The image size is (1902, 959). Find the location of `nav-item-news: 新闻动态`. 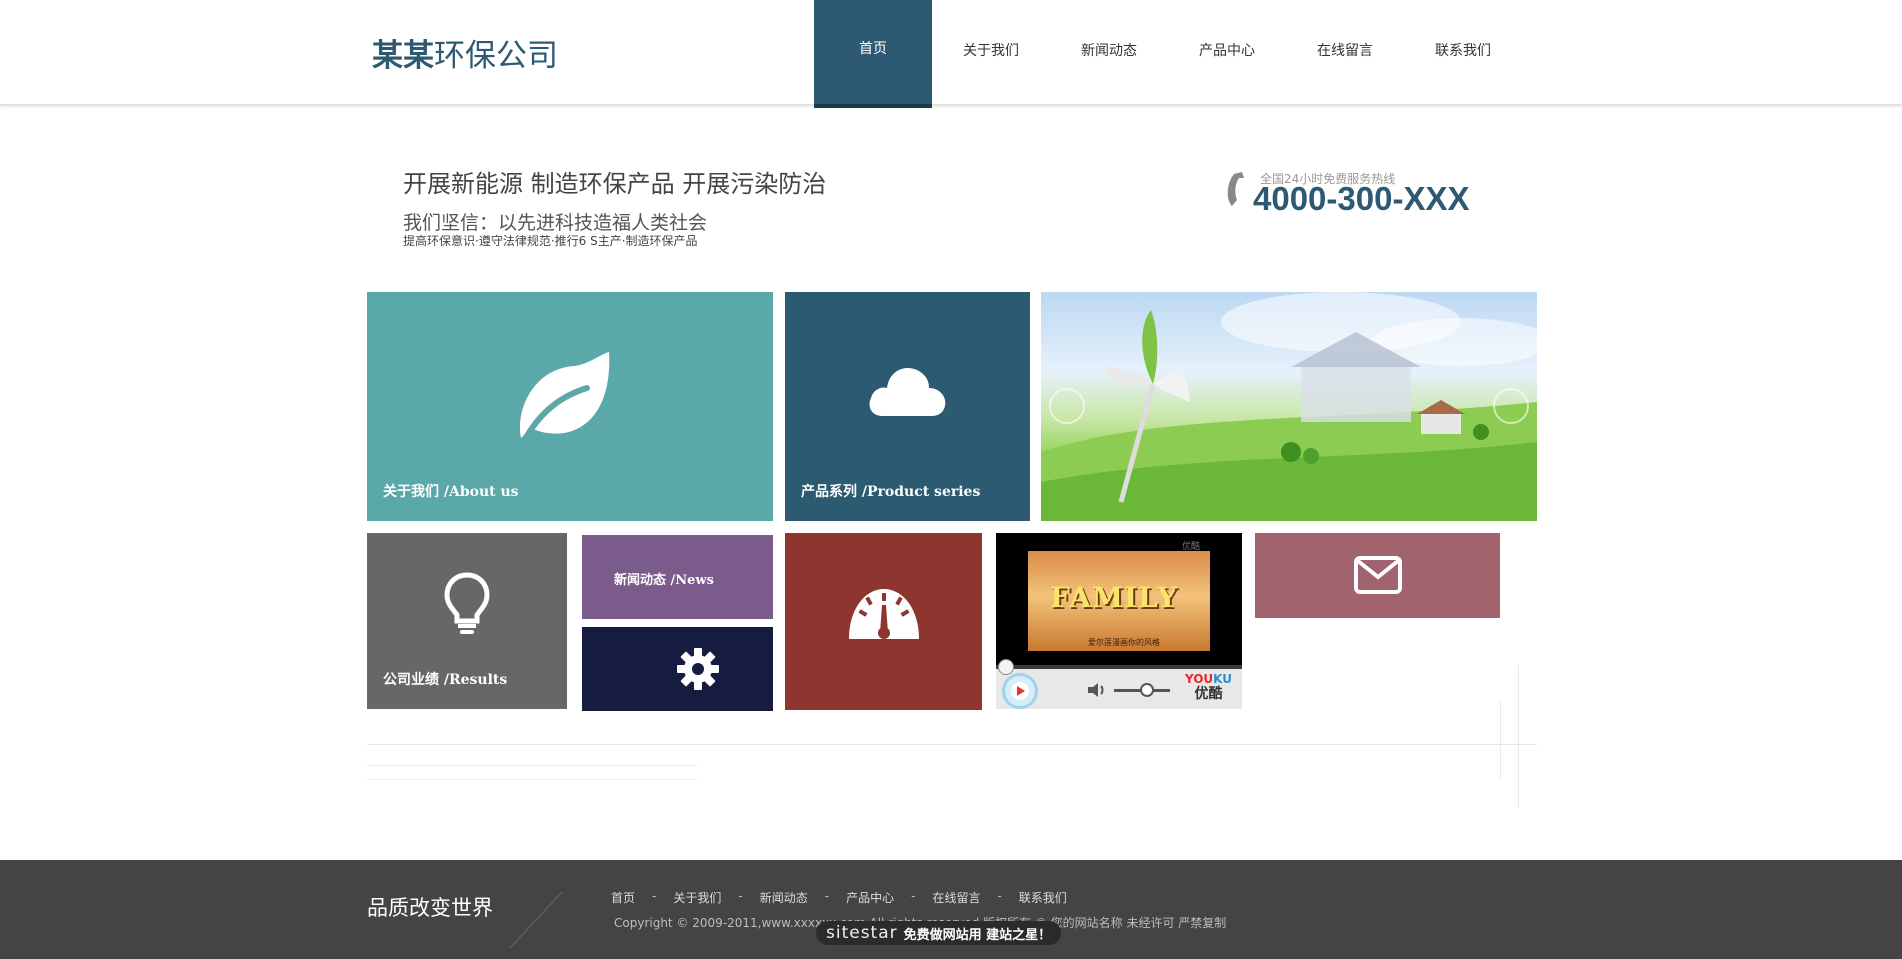

nav-item-news: 新闻动态 is located at coordinates (1109, 54).